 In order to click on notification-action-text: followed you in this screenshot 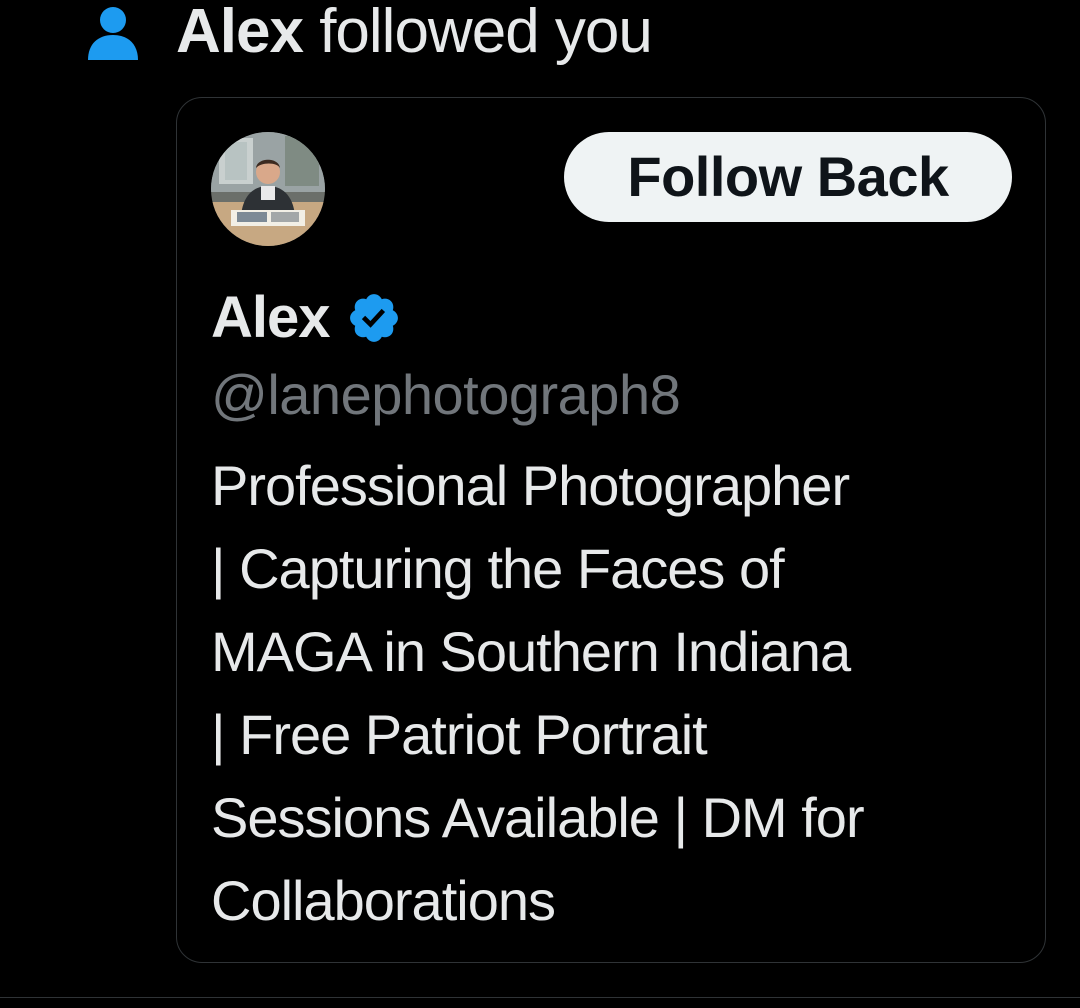, I will do `click(477, 33)`.